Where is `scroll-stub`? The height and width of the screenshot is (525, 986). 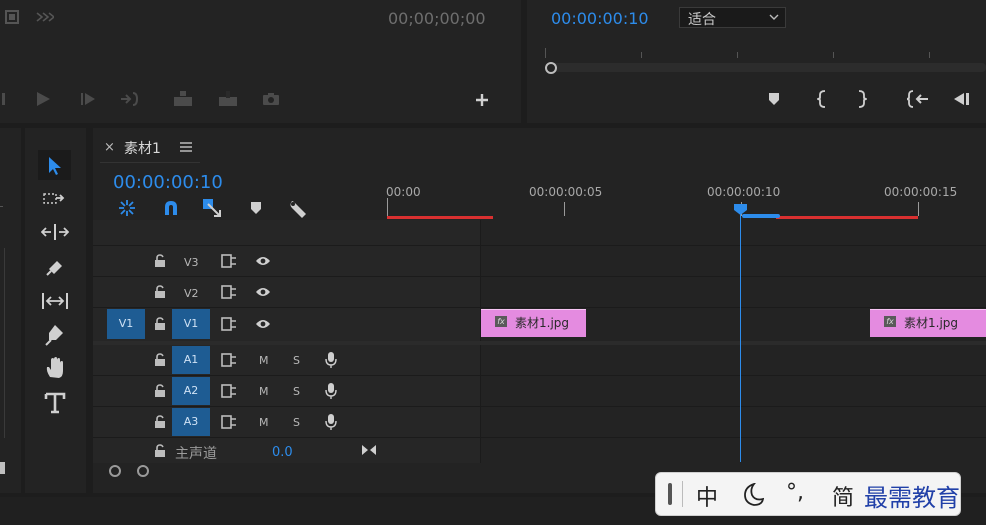 scroll-stub is located at coordinates (2, 468).